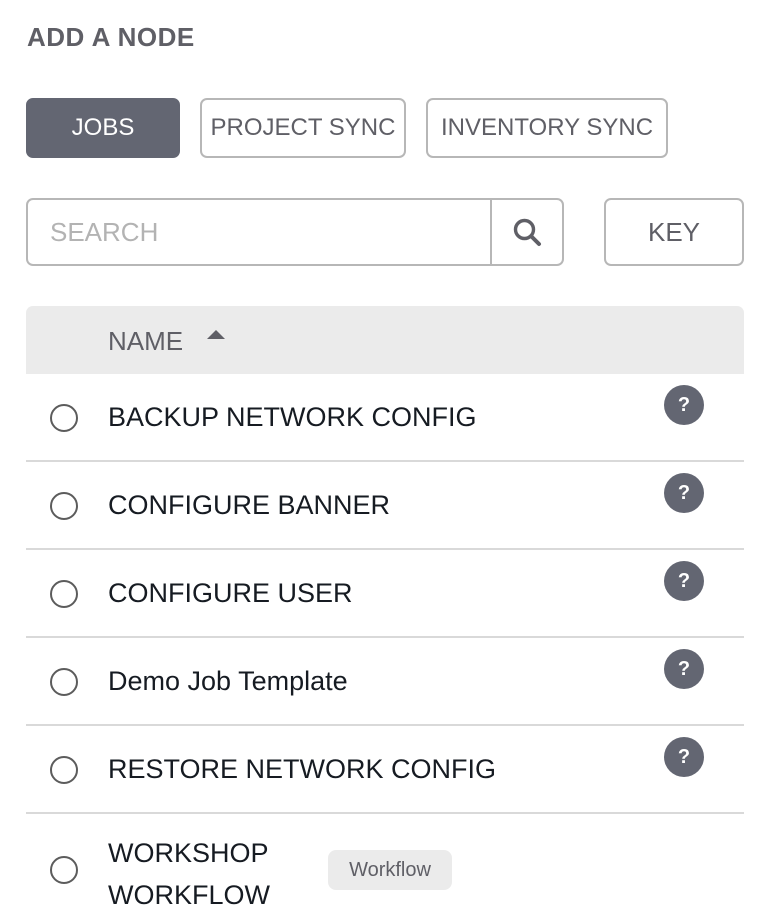 This screenshot has height=922, width=774. I want to click on table-header: NAME, so click(385, 340).